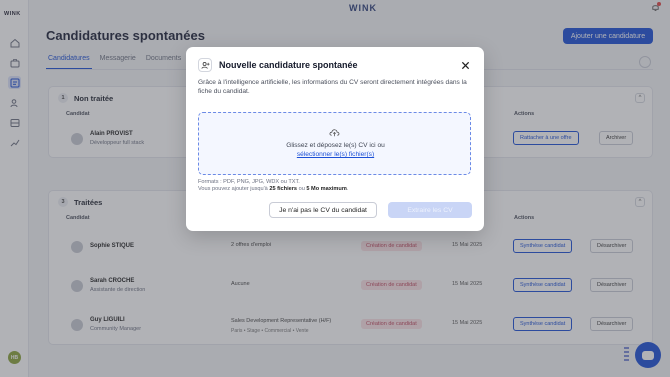 Image resolution: width=670 pixels, height=377 pixels. I want to click on dropzone-link-wrapper: sélectionner le(s) fichier(s), so click(335, 154).